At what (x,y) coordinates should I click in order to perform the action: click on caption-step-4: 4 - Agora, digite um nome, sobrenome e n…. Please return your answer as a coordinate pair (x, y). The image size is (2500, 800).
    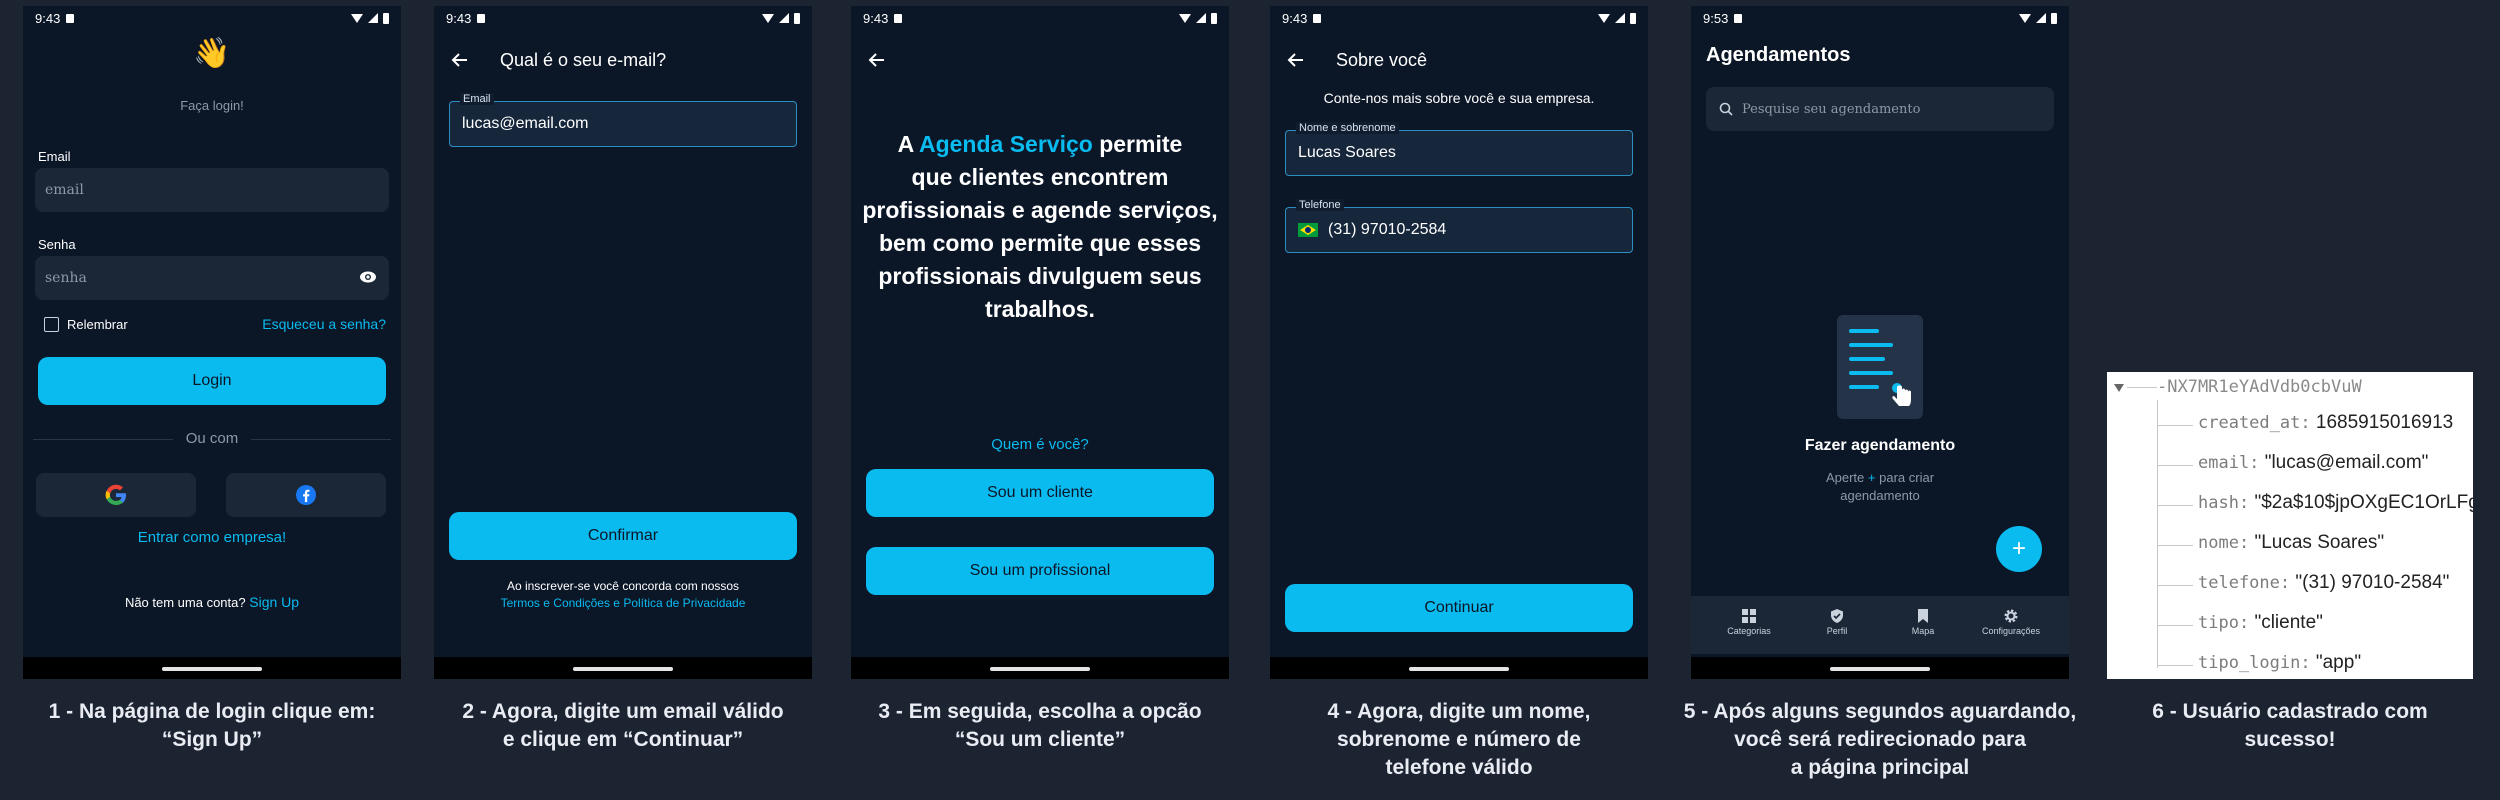
    Looking at the image, I should click on (1459, 740).